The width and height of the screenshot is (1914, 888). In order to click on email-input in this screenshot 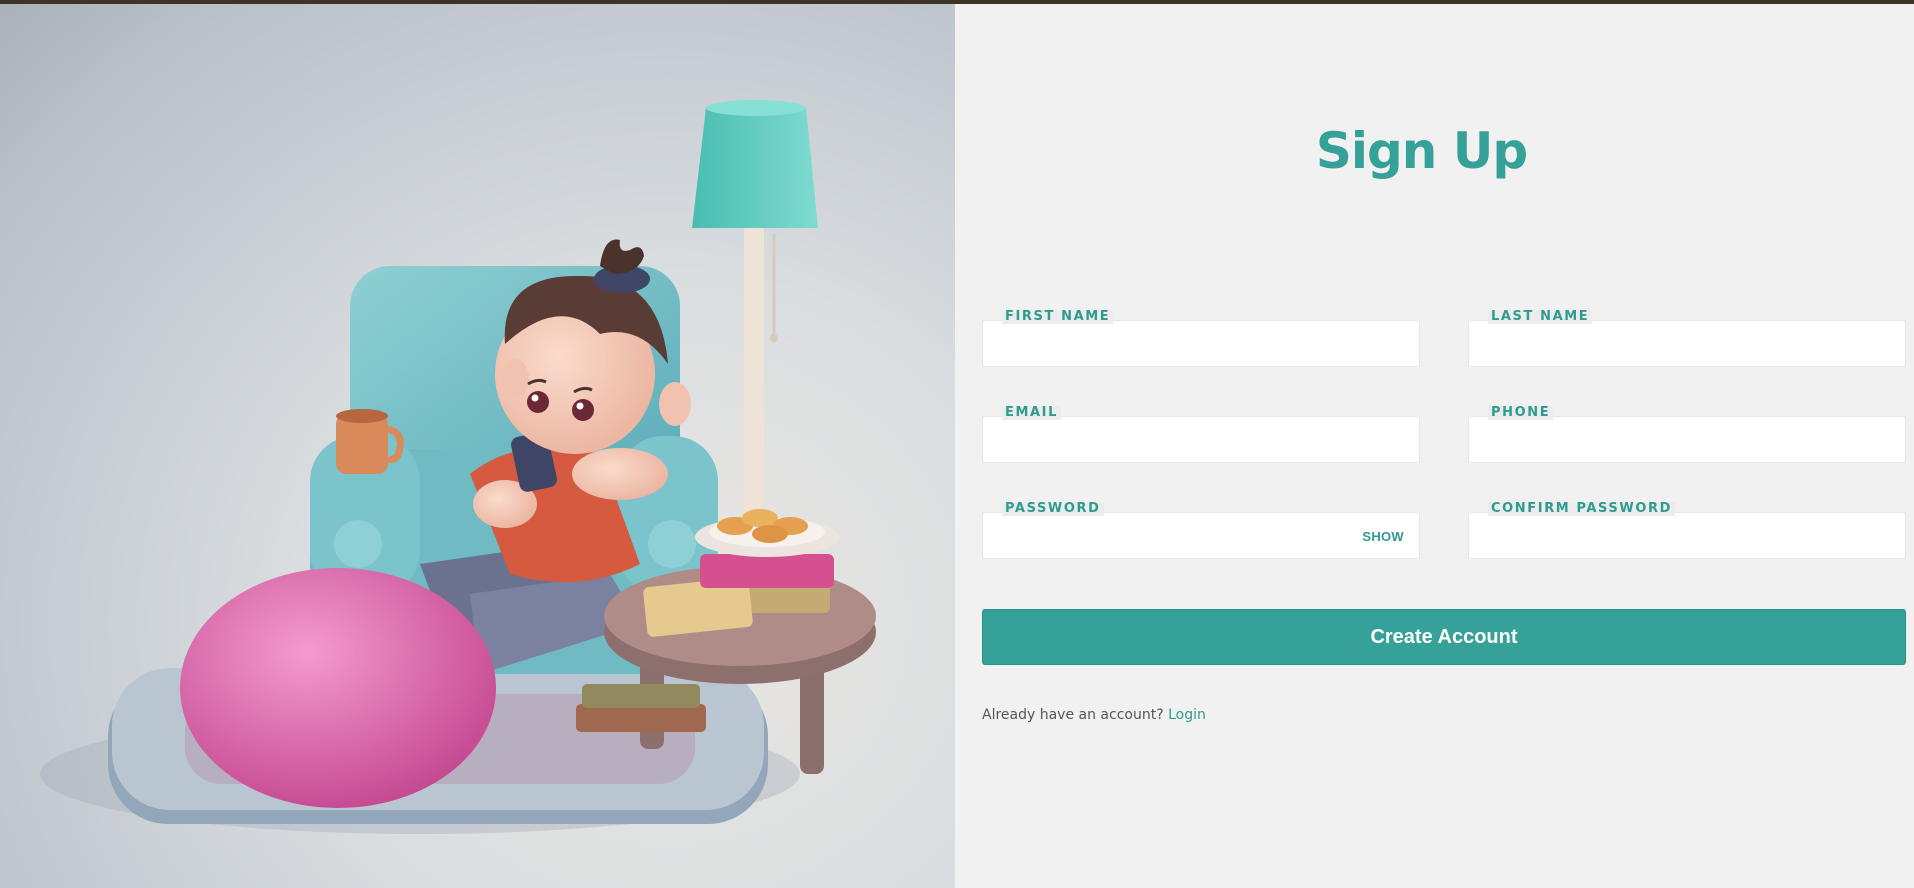, I will do `click(1200, 438)`.